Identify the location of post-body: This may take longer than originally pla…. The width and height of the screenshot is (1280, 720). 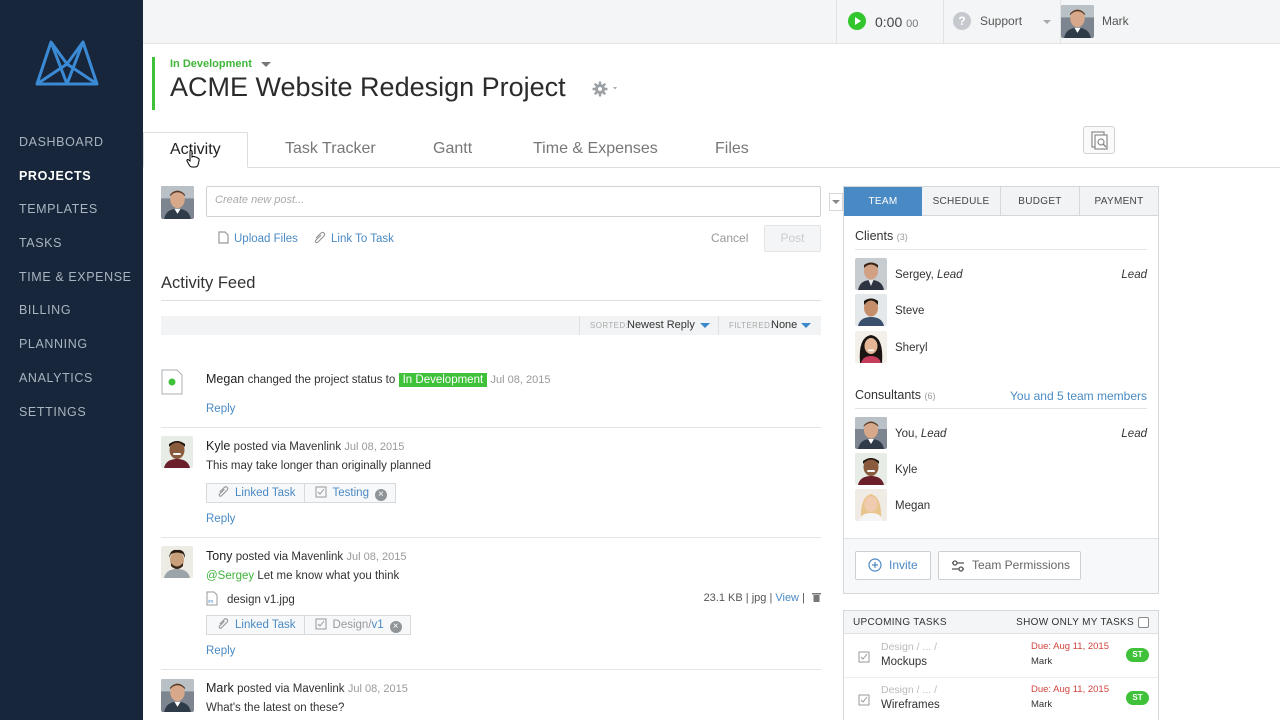
(319, 466).